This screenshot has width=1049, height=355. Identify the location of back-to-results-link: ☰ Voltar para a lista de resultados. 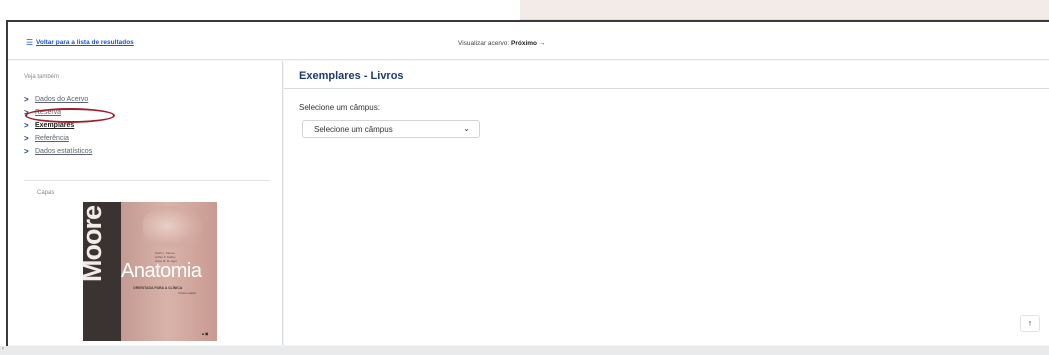
(80, 42).